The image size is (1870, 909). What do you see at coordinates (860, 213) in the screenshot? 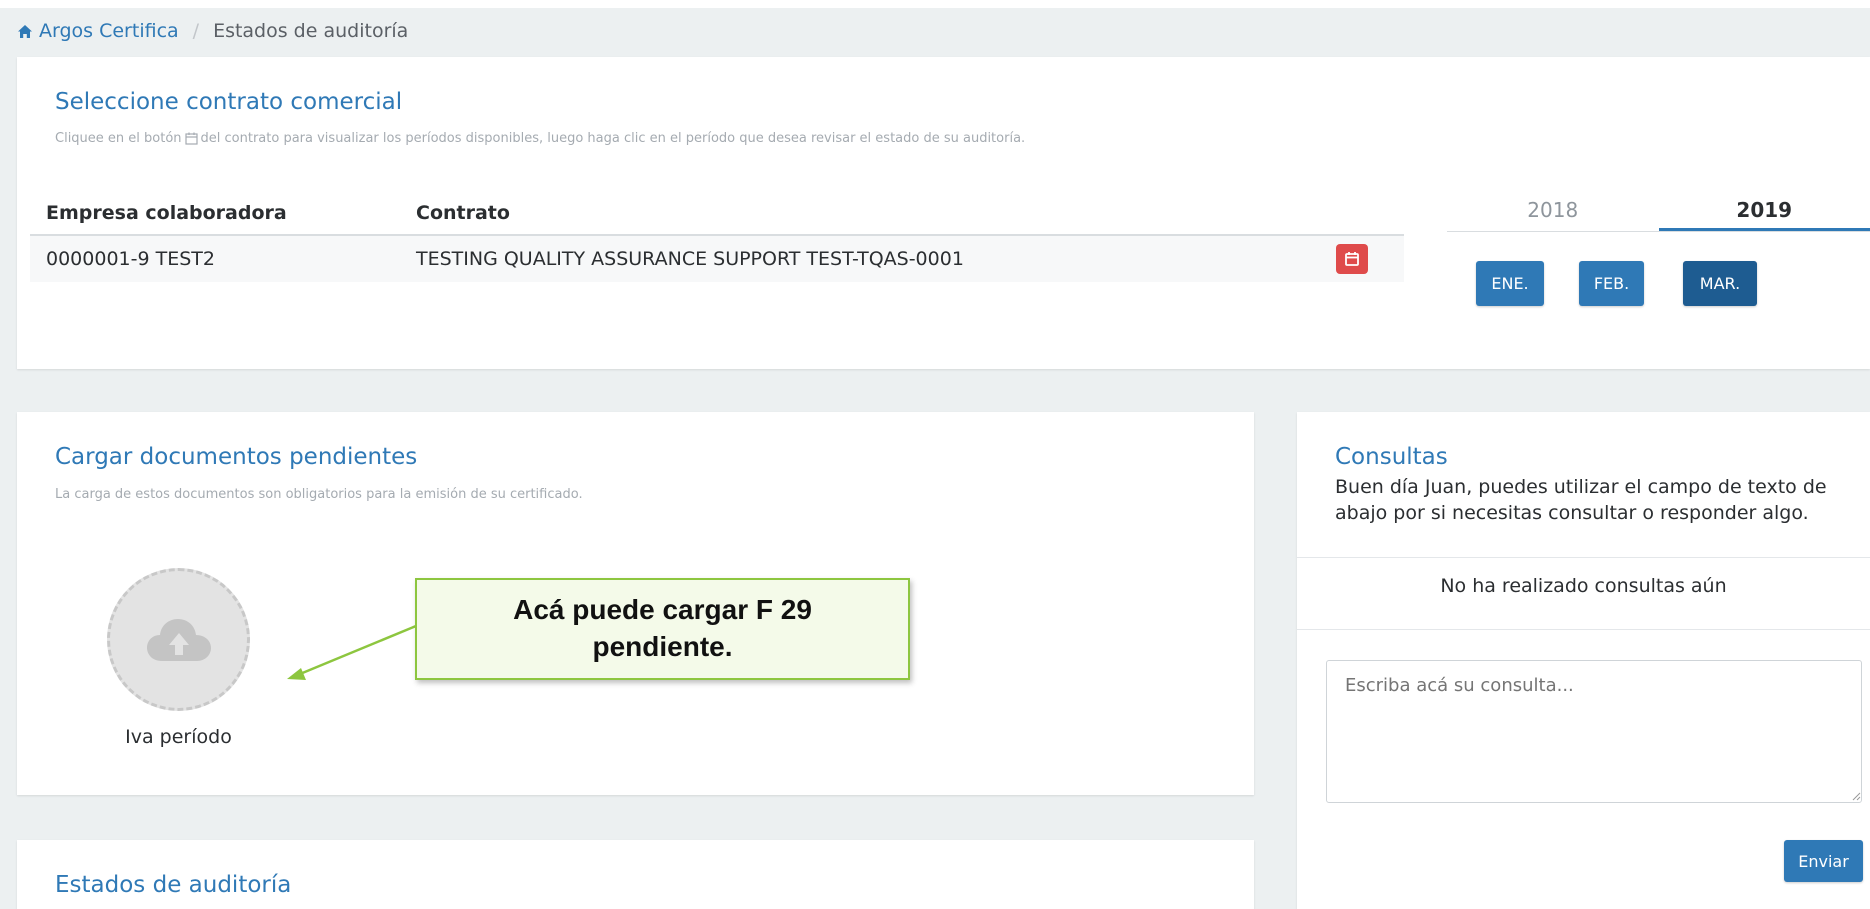
I see `column-header-contrato: Contrato` at bounding box center [860, 213].